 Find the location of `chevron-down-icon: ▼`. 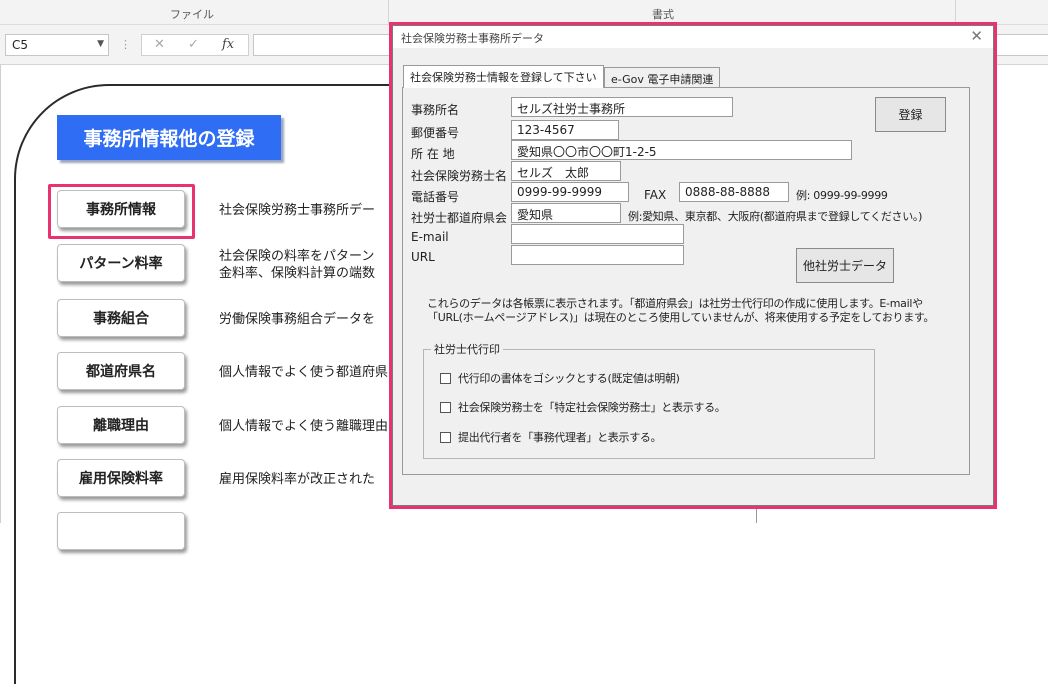

chevron-down-icon: ▼ is located at coordinates (100, 44).